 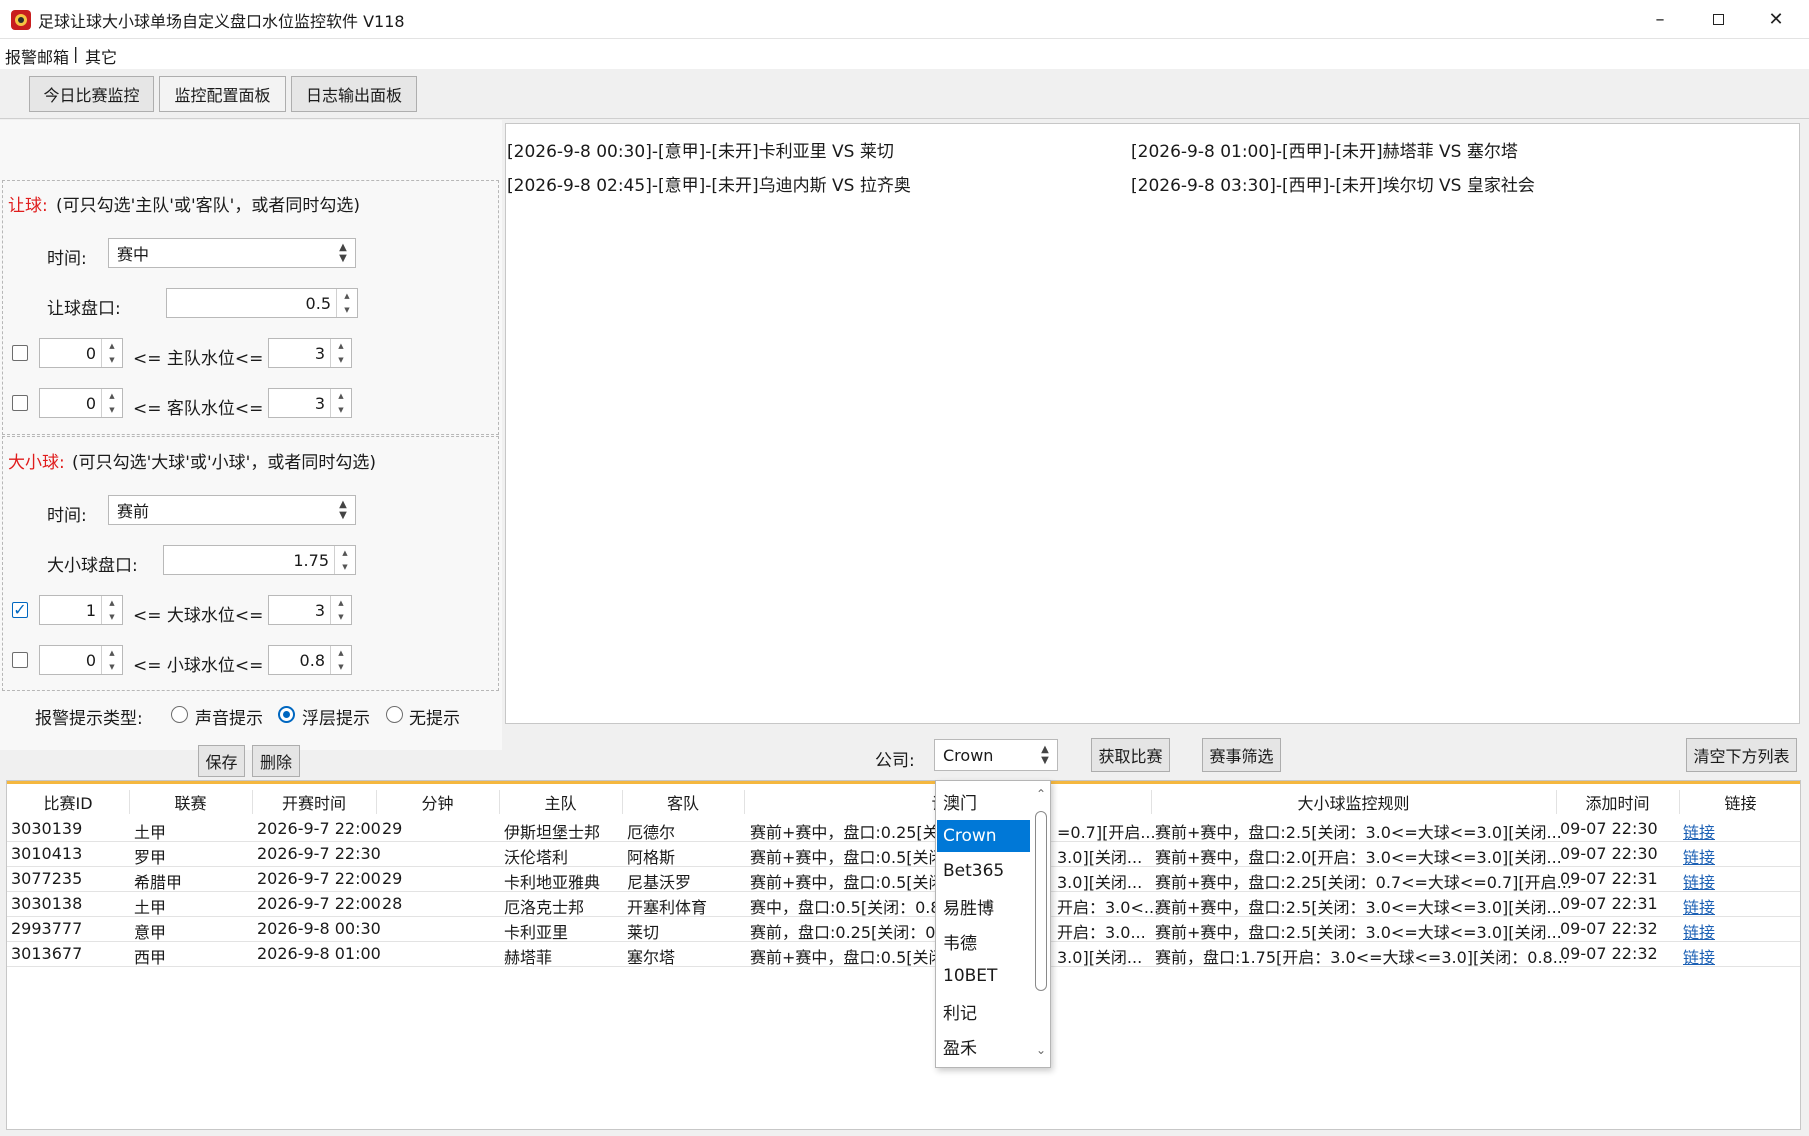 What do you see at coordinates (1241, 755) in the screenshot?
I see `match-filter-button: 赛事筛选` at bounding box center [1241, 755].